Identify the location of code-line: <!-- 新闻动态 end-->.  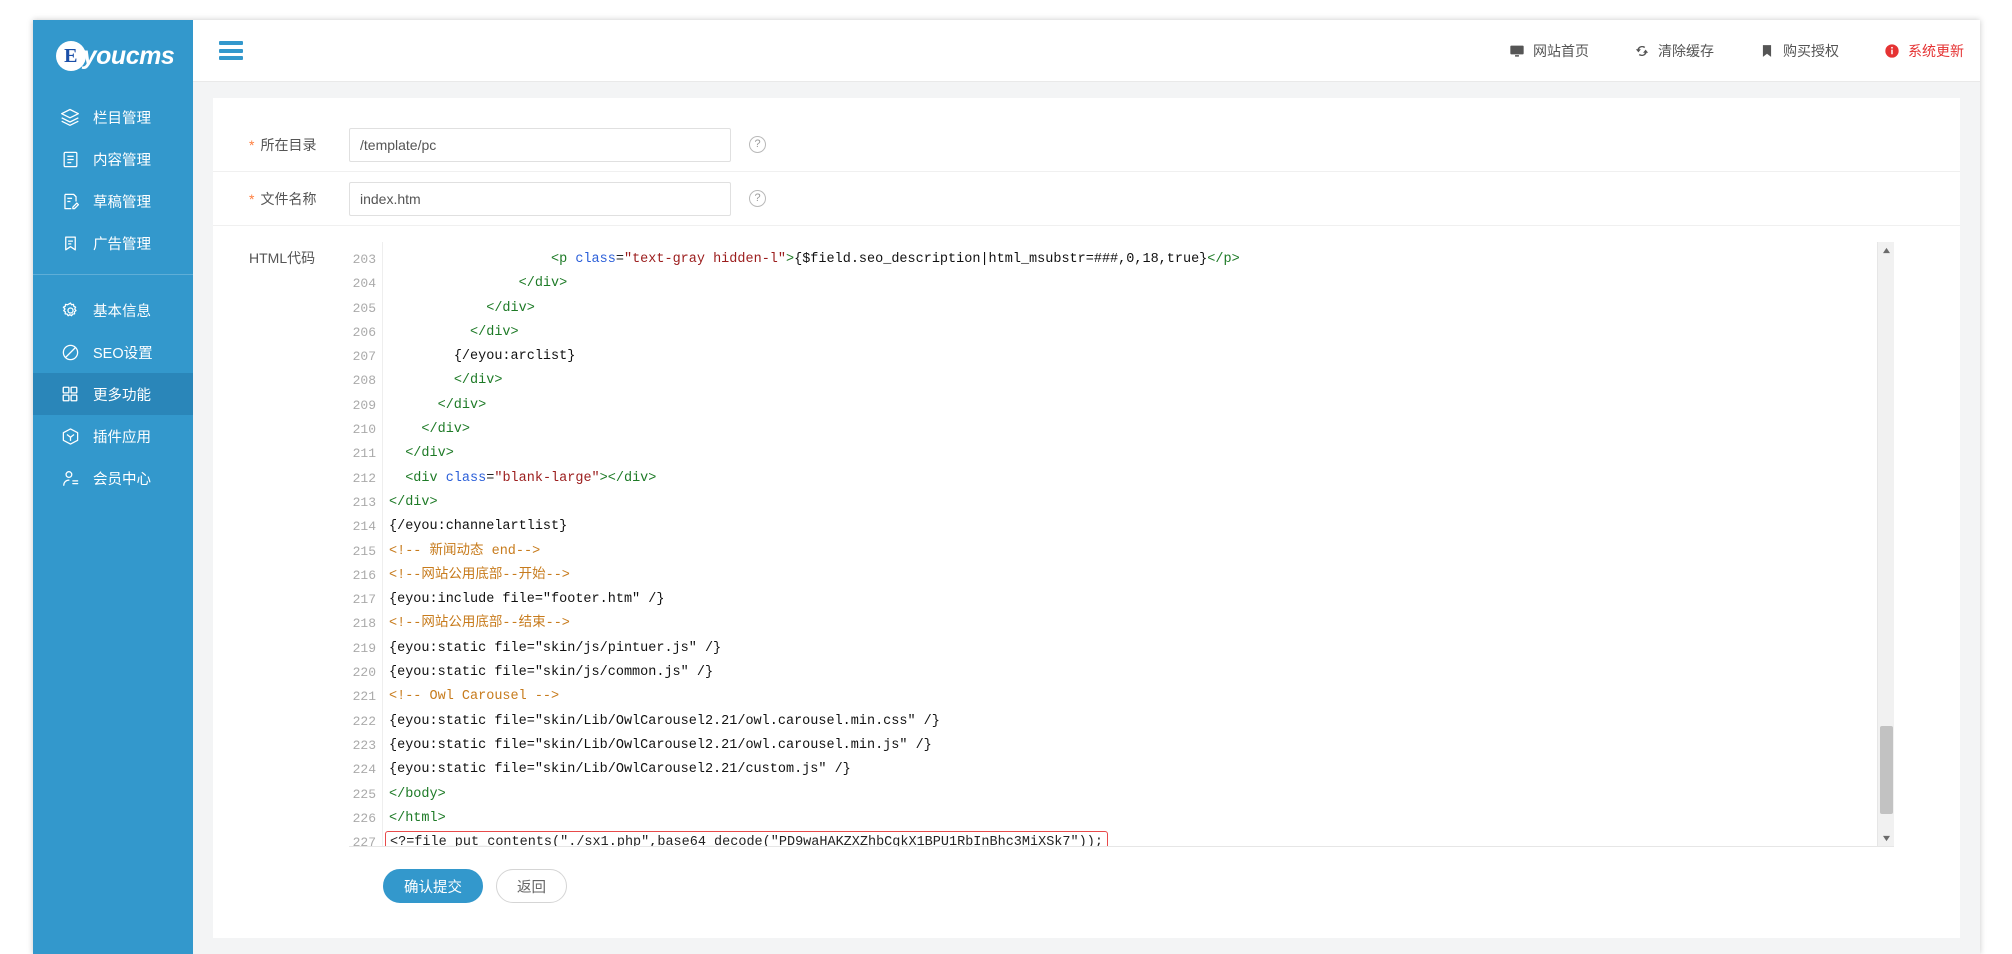
(1141, 552).